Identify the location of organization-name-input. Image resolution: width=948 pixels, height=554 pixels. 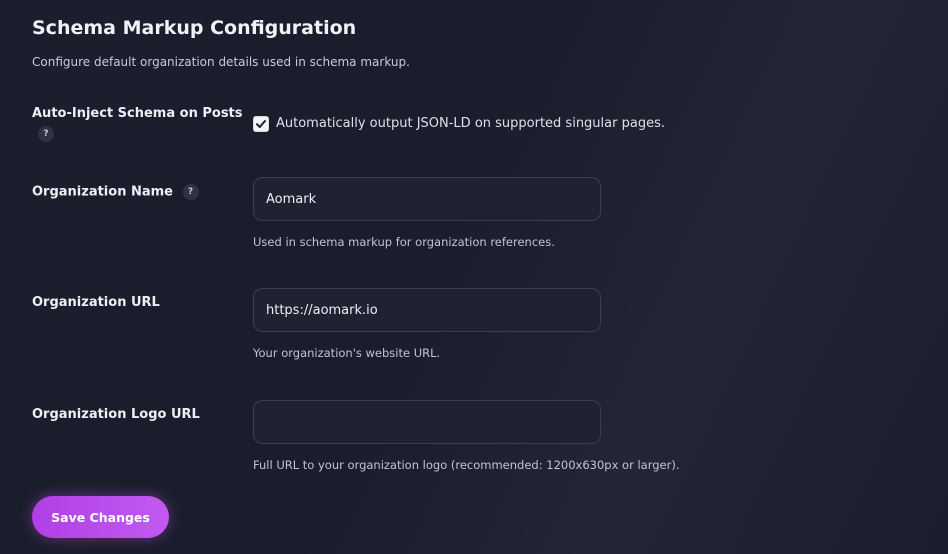
(427, 199).